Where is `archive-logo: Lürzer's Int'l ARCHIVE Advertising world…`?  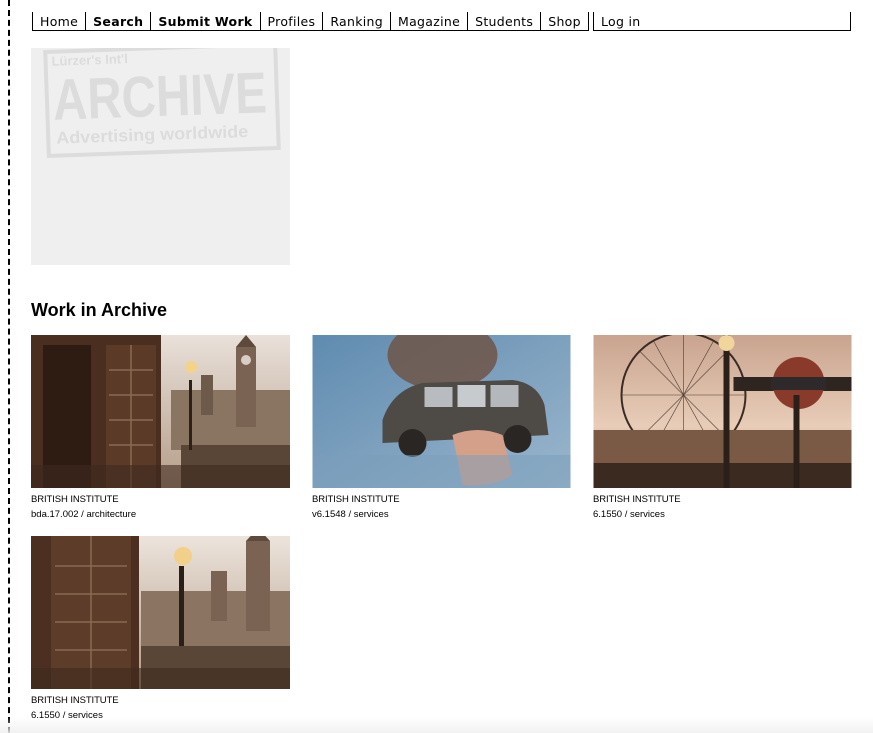 archive-logo: Lürzer's Int'l ARCHIVE Advertising world… is located at coordinates (160, 156).